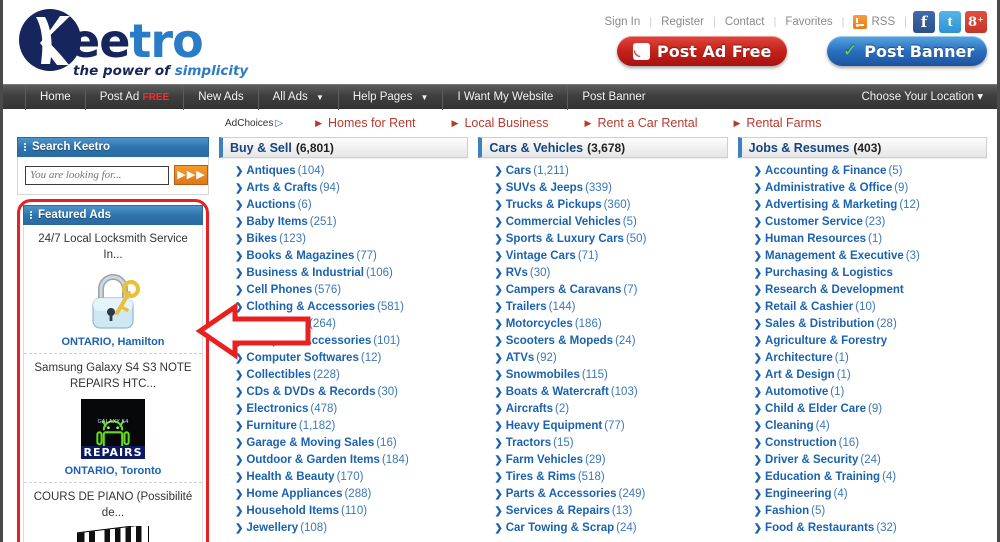 The image size is (1000, 542). What do you see at coordinates (602, 170) in the screenshot?
I see `category-link: ❯ Cars (1,211)` at bounding box center [602, 170].